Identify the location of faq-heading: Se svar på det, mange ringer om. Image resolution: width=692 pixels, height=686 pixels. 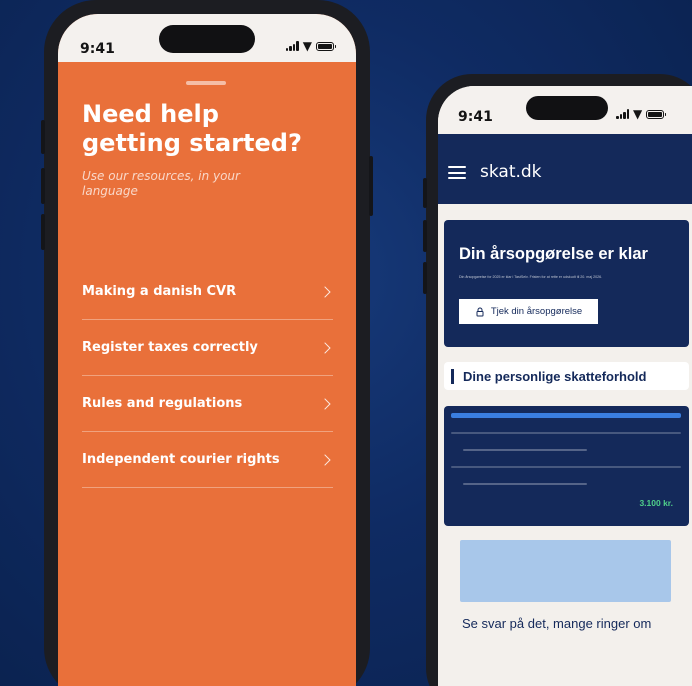
(556, 623).